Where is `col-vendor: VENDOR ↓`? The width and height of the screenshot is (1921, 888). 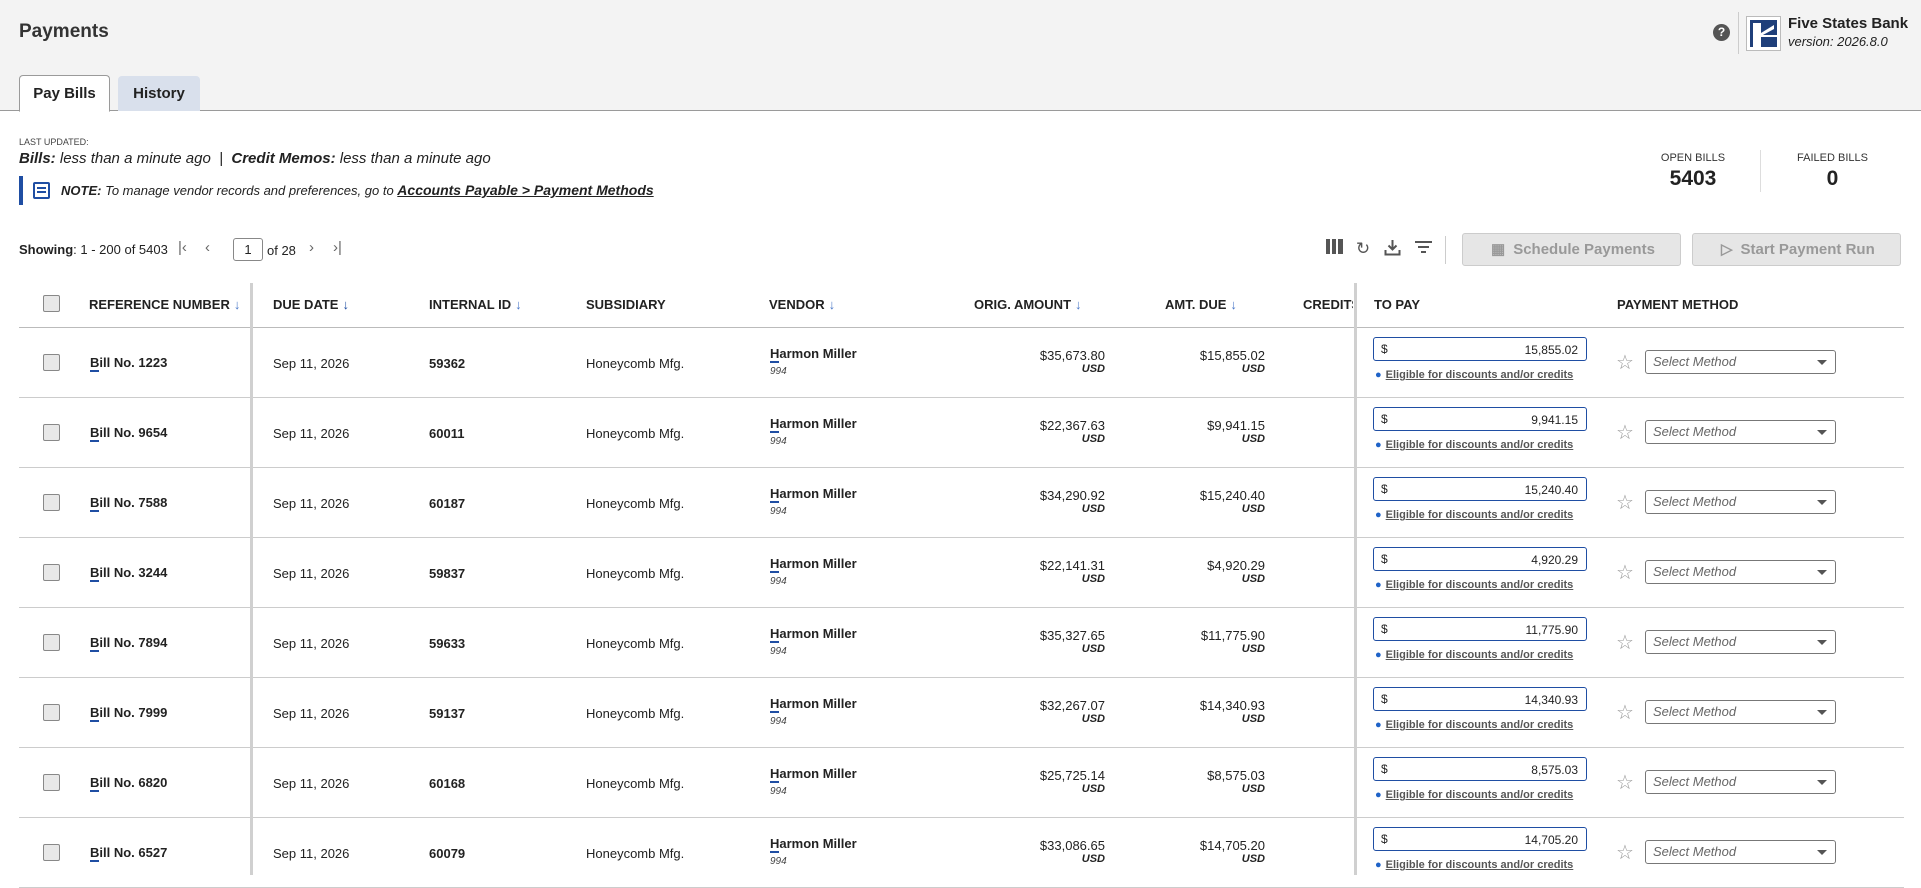
col-vendor: VENDOR ↓ is located at coordinates (802, 304).